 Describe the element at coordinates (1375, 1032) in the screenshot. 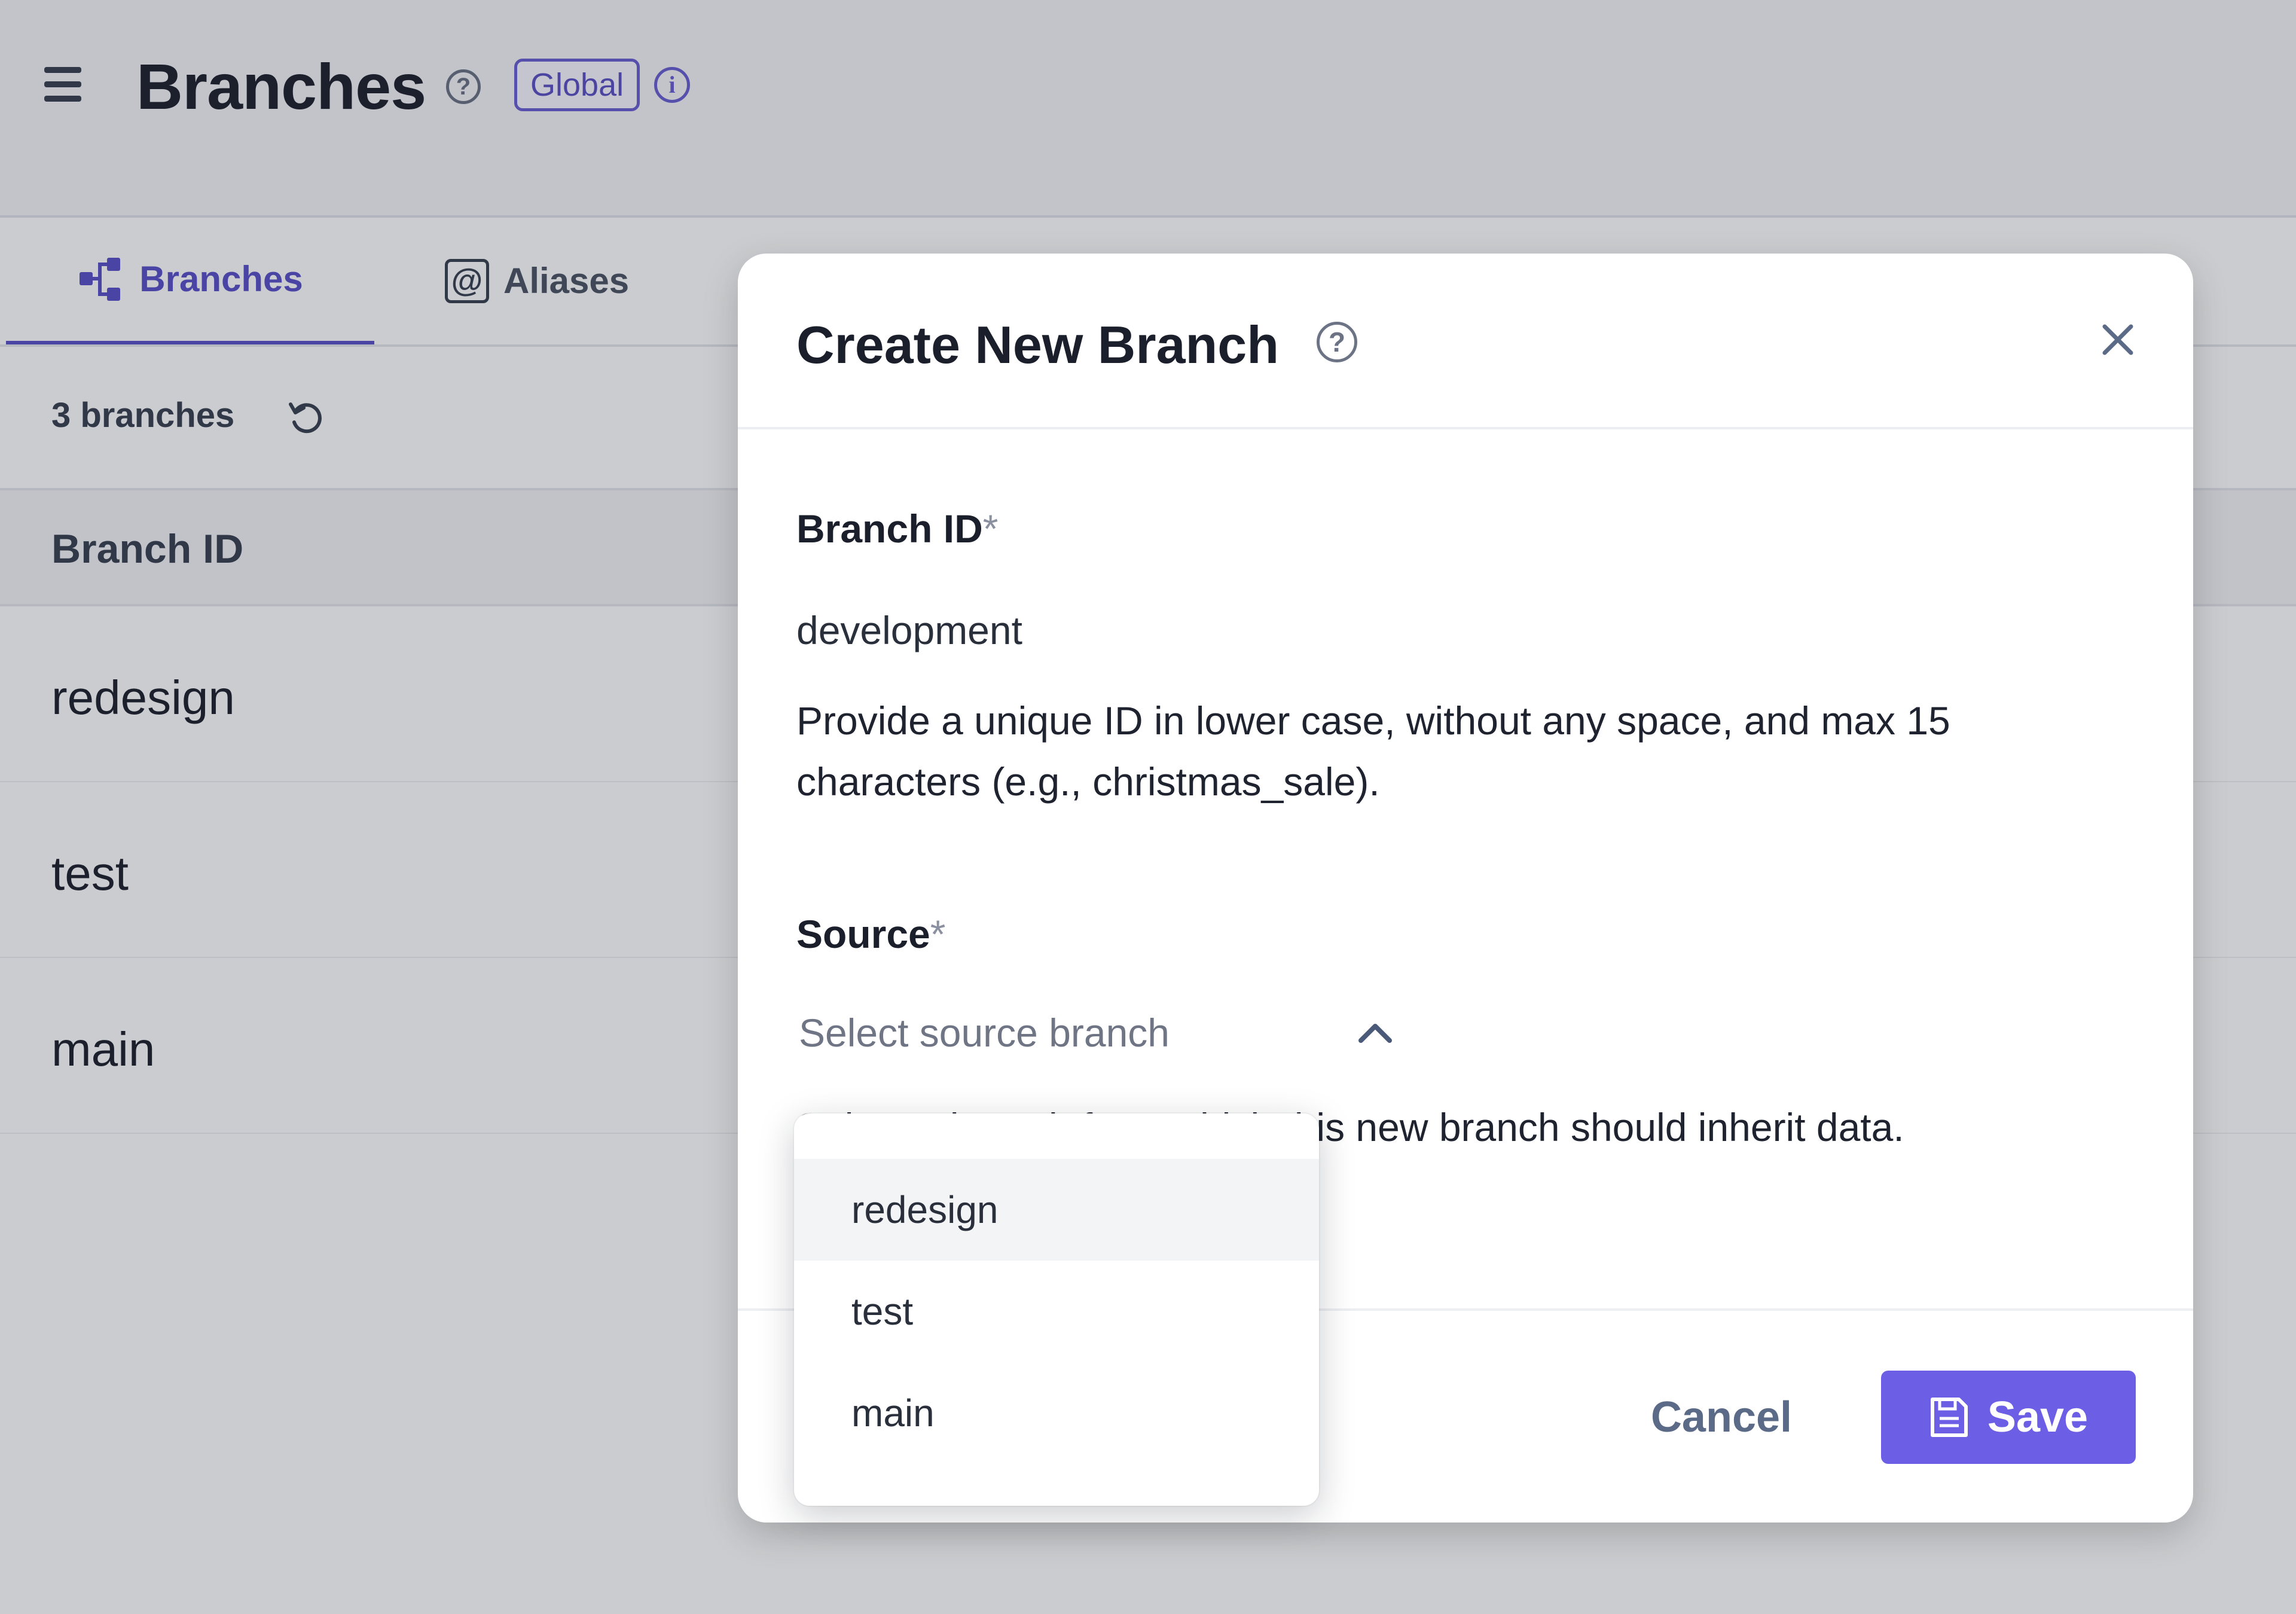

I see `chevron-up-icon` at that location.